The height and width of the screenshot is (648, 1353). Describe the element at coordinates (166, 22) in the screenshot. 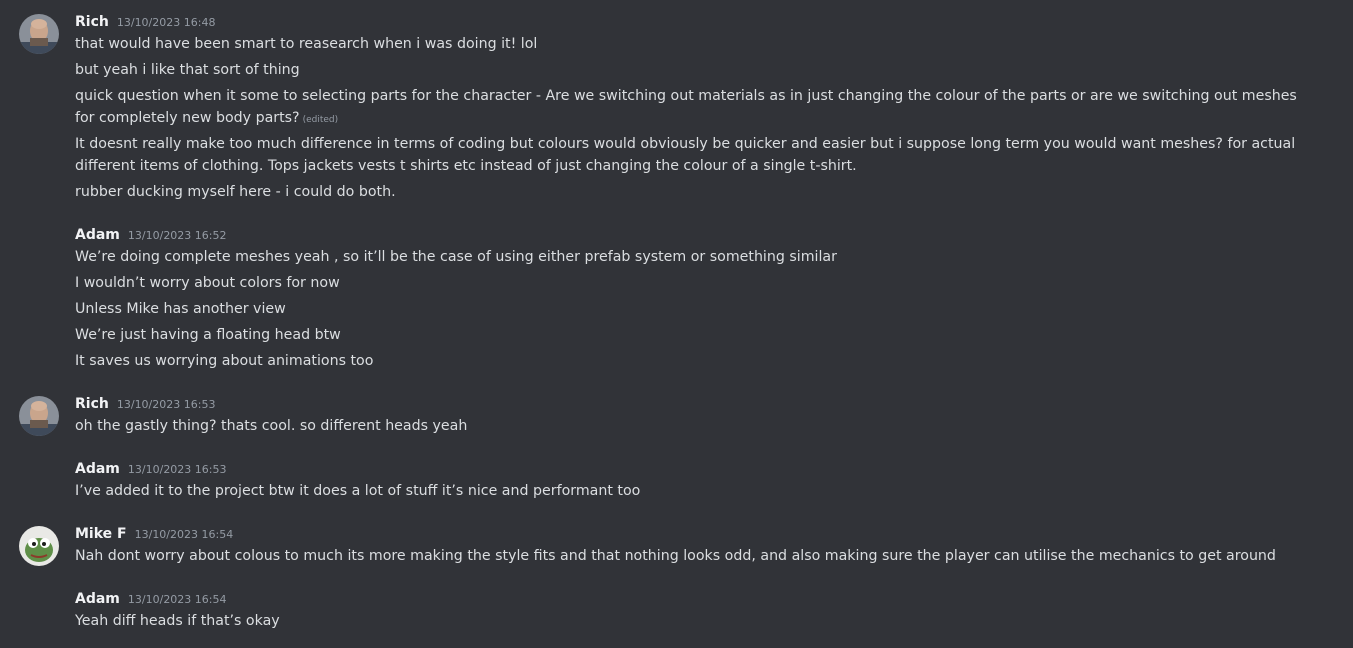

I see `timestamp: 13/10/2023 16:48` at that location.